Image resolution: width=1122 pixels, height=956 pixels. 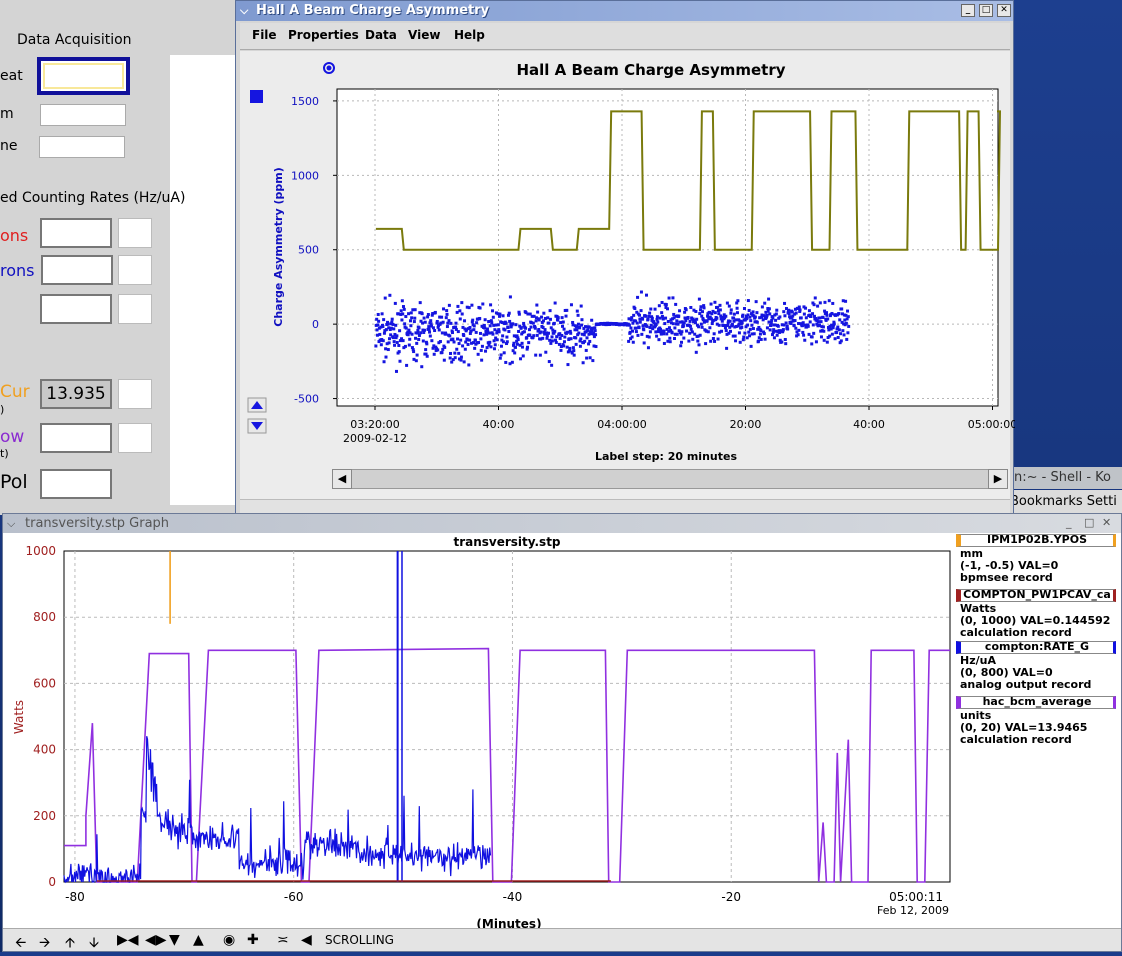 What do you see at coordinates (82, 147) in the screenshot?
I see `ne-field` at bounding box center [82, 147].